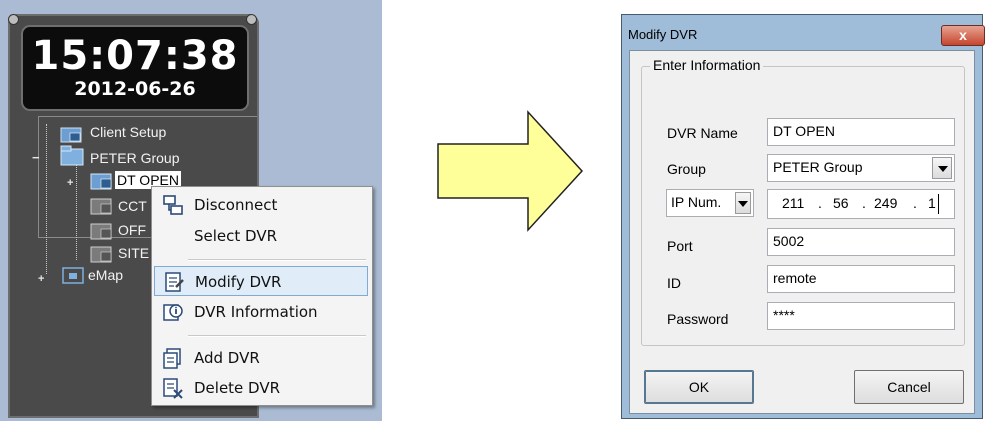  Describe the element at coordinates (861, 132) in the screenshot. I see `dvr-name-input: DT OPEN` at that location.